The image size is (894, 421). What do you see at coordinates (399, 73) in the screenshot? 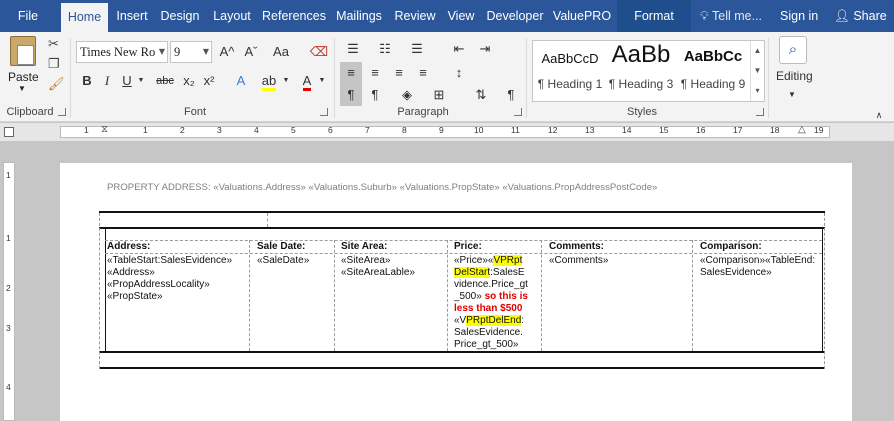
I see `align-right-icon: ≡` at bounding box center [399, 73].